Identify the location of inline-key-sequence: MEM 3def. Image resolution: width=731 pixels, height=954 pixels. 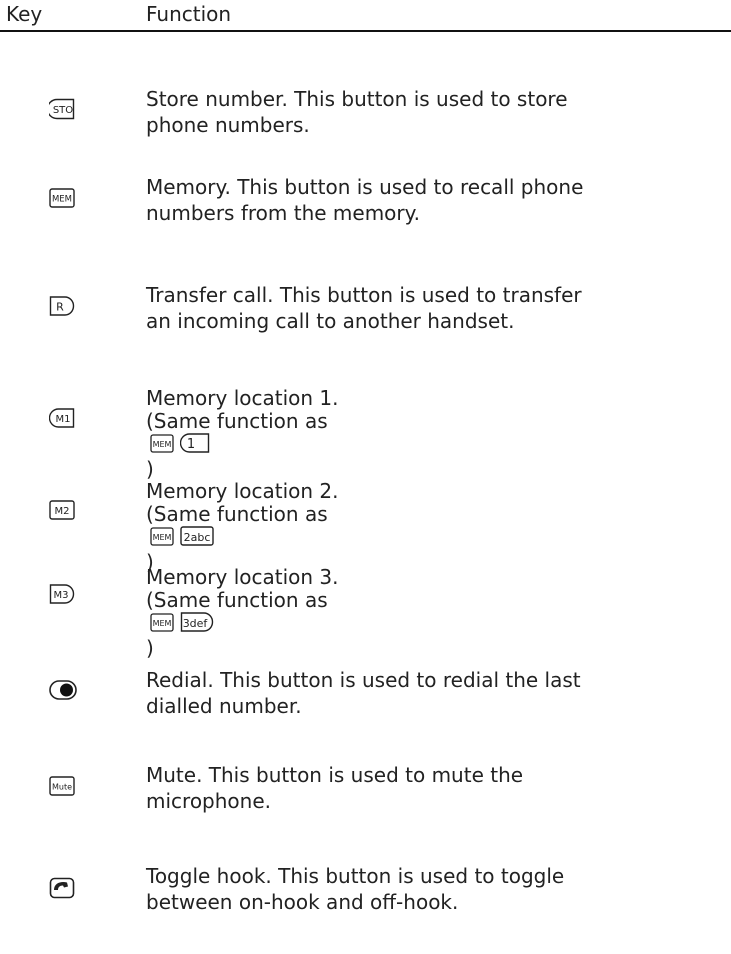
(440, 624).